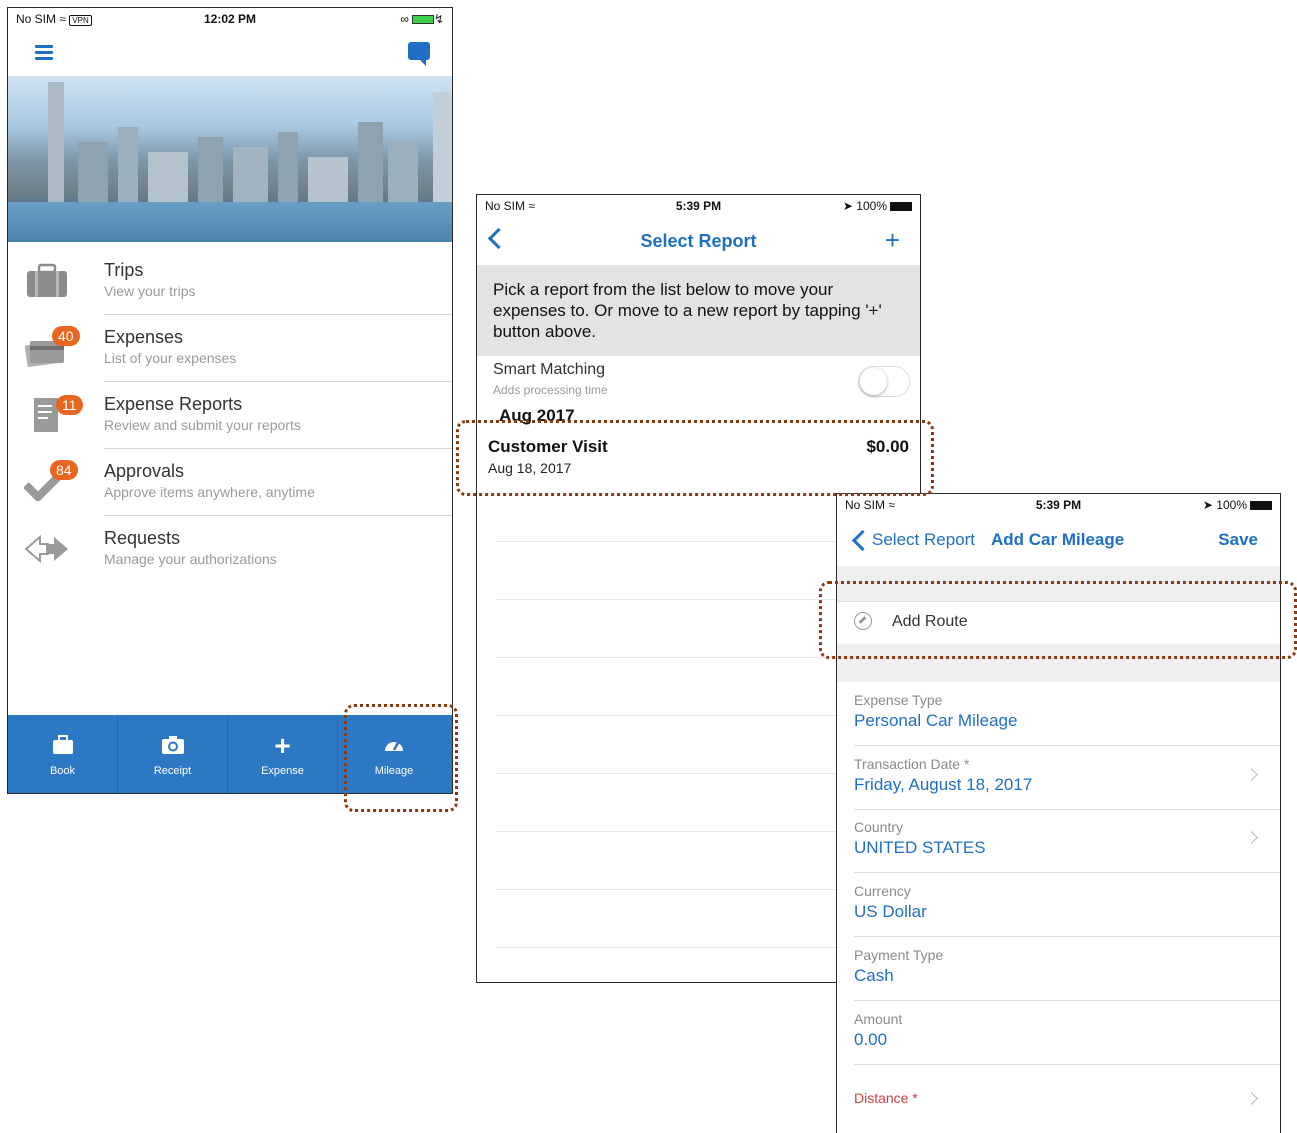  I want to click on status-bar: No SIM ≈ VPN 12:02 PM ∞ ↯, so click(230, 19).